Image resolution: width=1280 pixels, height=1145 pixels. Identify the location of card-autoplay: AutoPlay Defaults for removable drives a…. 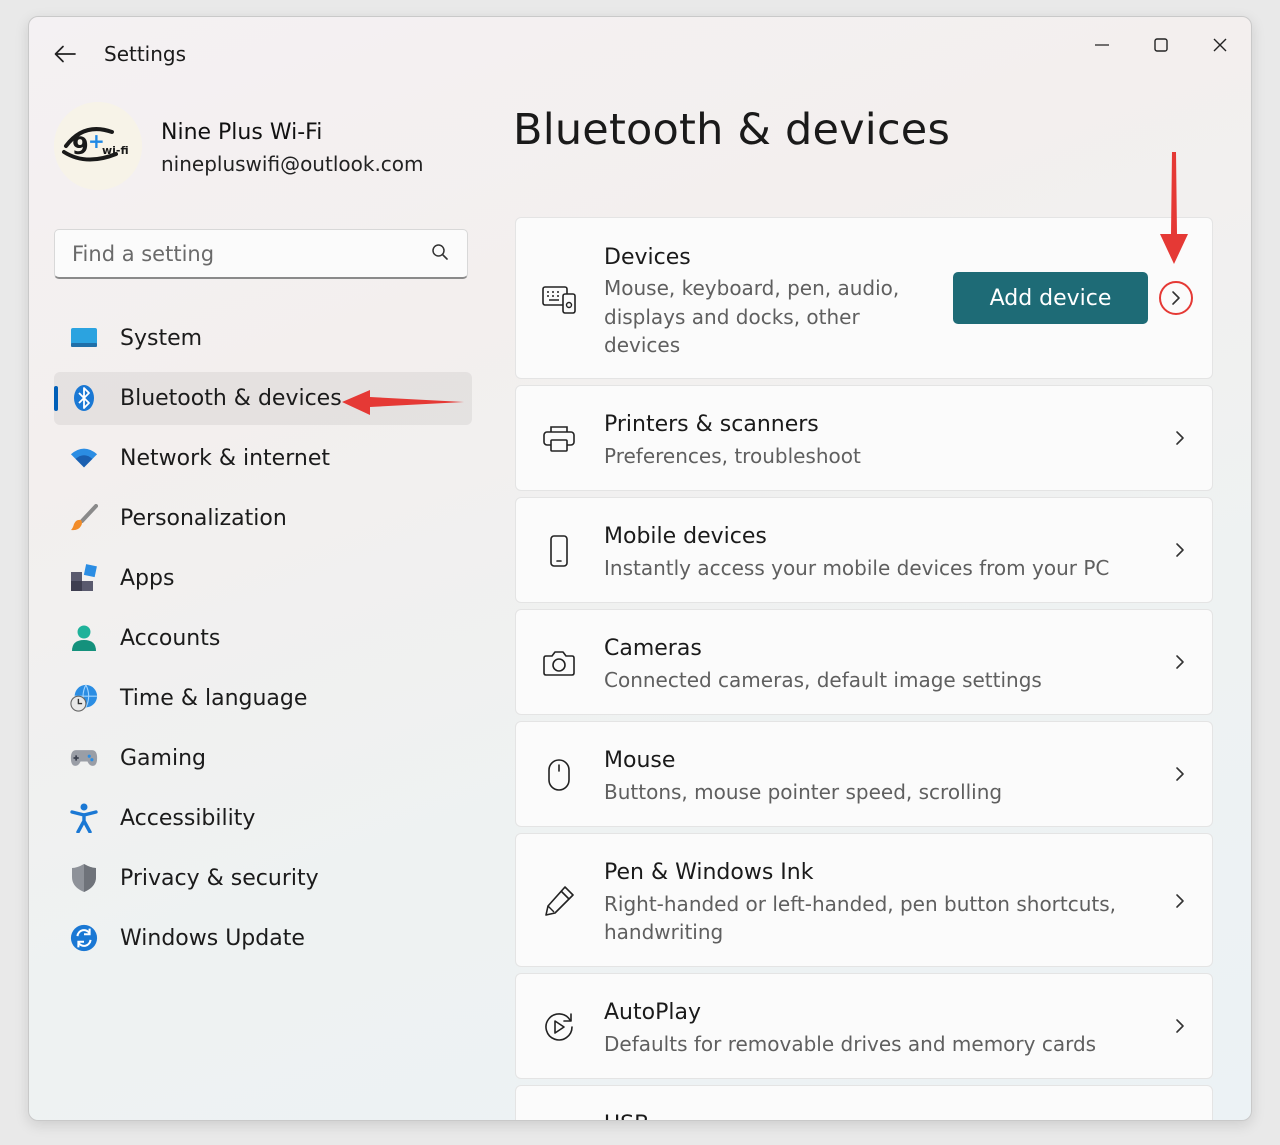
(864, 1026).